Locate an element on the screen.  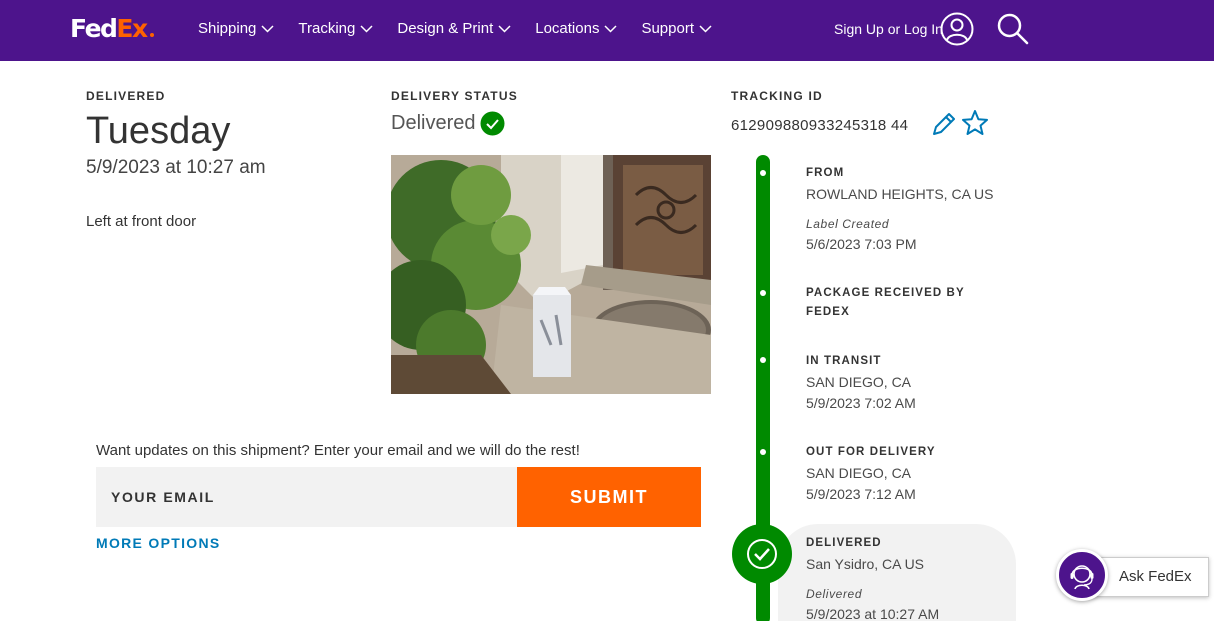
delivered-label: DELIVERED is located at coordinates (126, 96).